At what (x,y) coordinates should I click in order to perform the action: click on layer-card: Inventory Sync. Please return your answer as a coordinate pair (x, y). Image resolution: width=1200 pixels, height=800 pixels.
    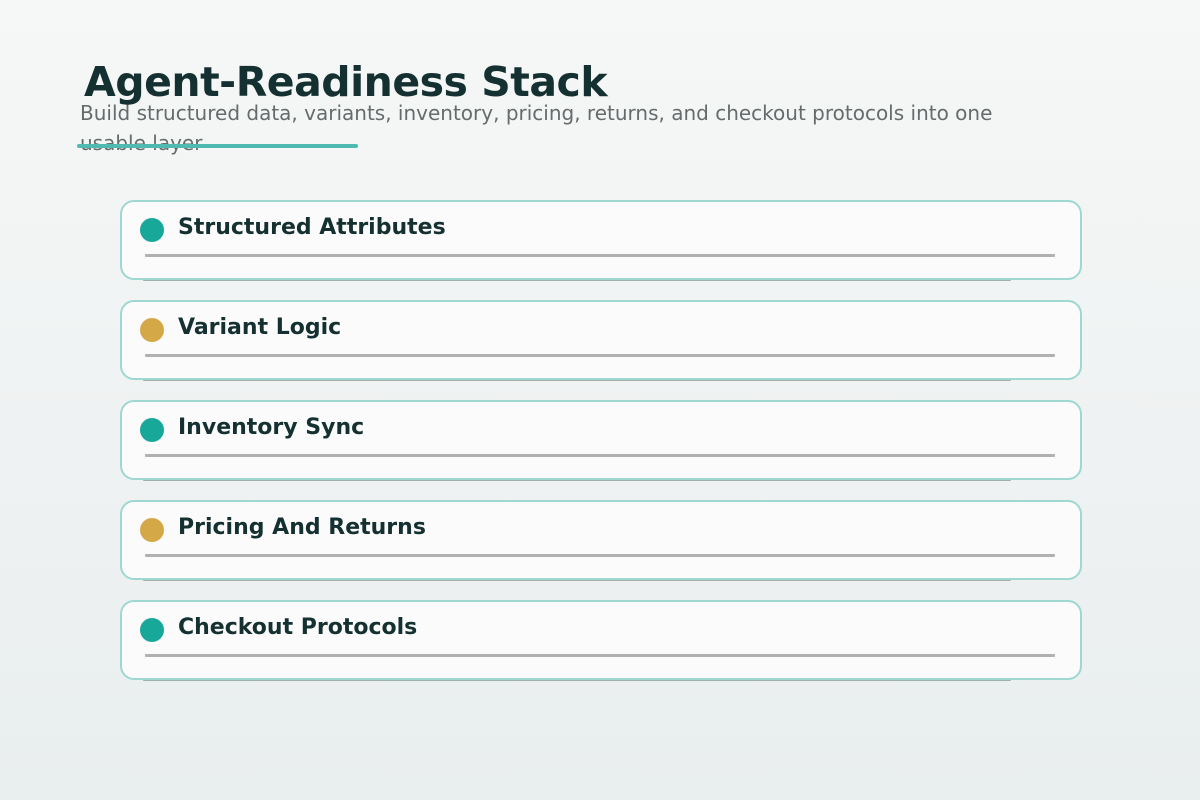
    Looking at the image, I should click on (601, 440).